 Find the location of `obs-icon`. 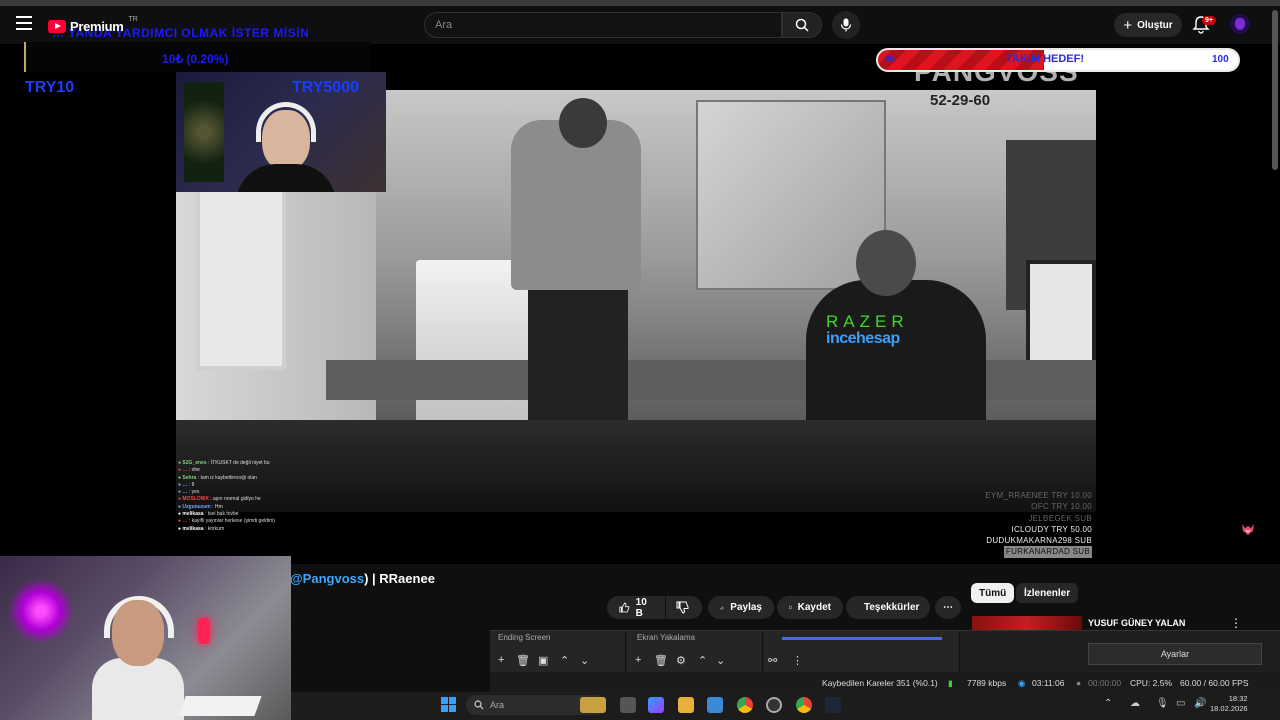

obs-icon is located at coordinates (774, 705).